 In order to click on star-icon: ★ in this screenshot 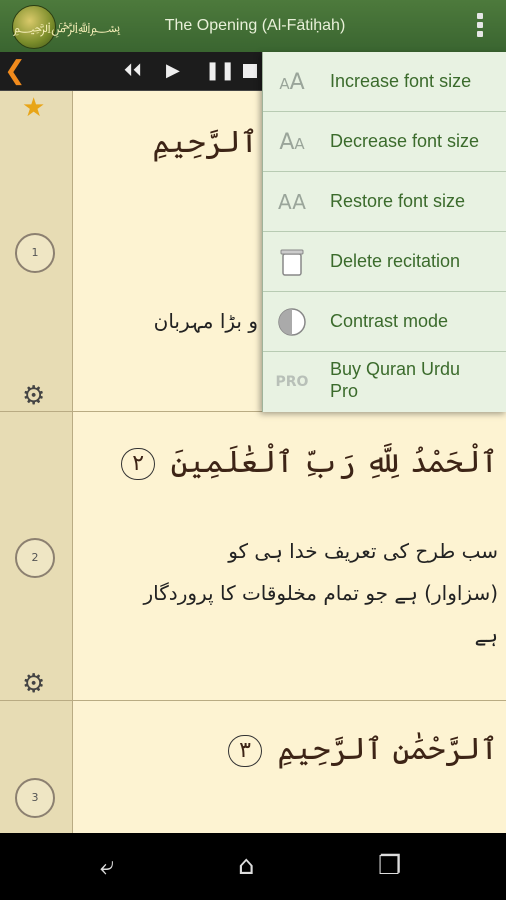, I will do `click(33, 108)`.